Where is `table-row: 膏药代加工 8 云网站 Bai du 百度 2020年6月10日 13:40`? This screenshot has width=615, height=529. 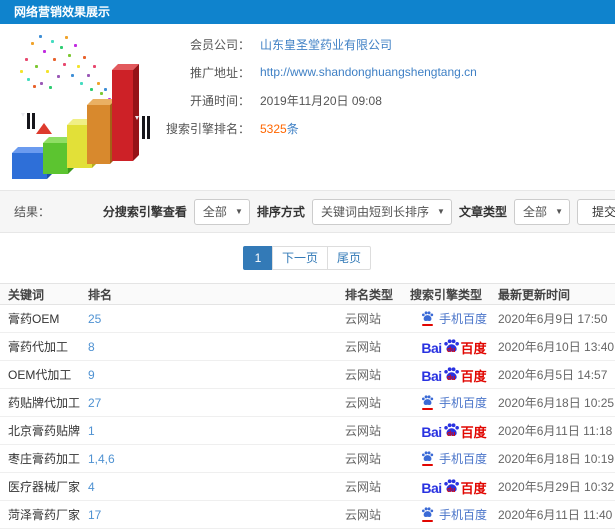 table-row: 膏药代加工 8 云网站 Bai du 百度 2020年6月10日 13:40 is located at coordinates (307, 347).